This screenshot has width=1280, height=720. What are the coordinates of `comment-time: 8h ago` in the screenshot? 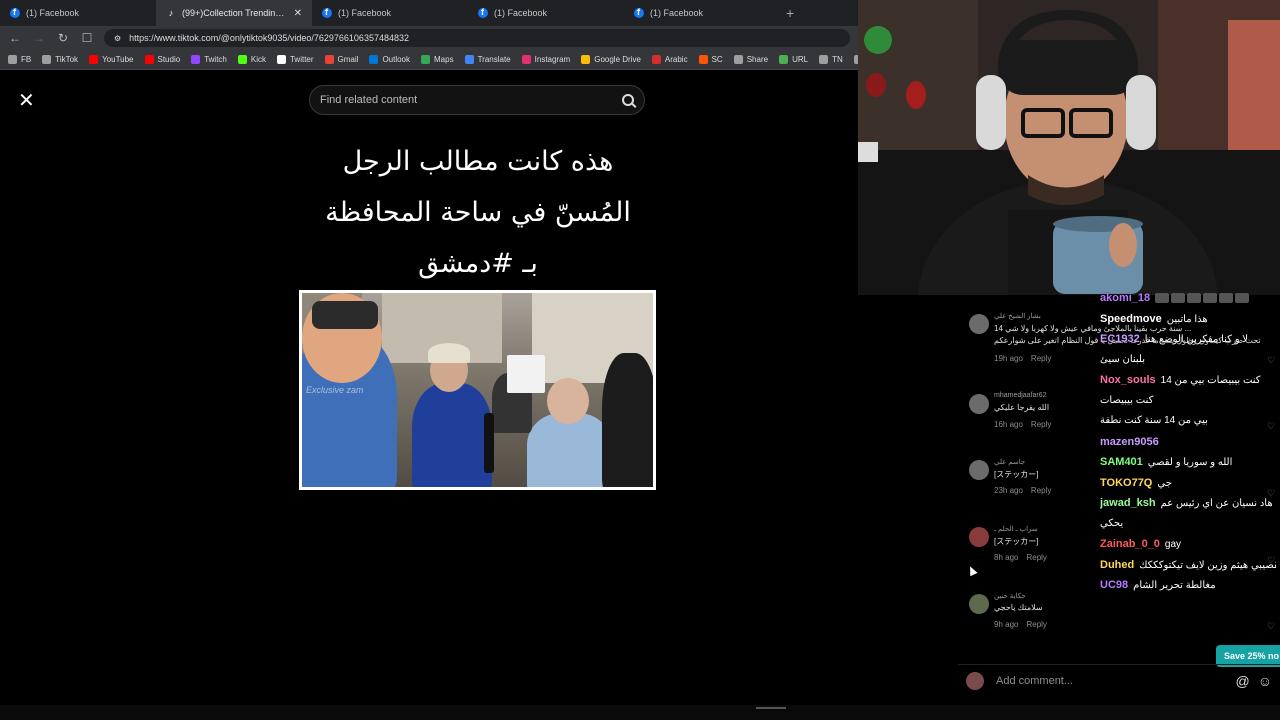 It's located at (1006, 557).